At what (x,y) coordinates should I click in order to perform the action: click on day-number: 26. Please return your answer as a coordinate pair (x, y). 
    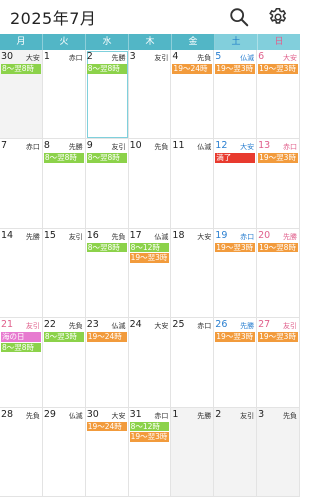
    Looking at the image, I should click on (221, 325).